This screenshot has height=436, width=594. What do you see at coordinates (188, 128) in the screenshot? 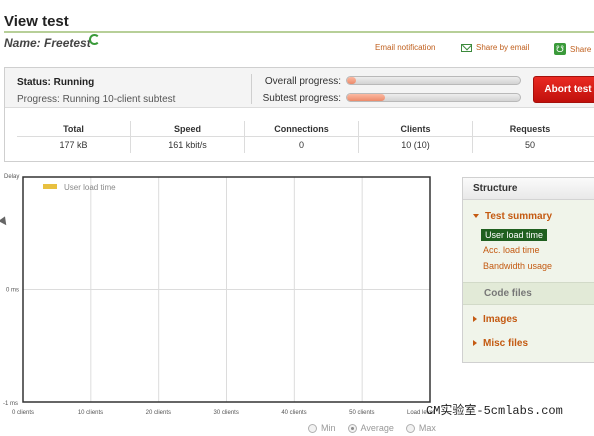
I see `stats-header-speed: Speed` at bounding box center [188, 128].